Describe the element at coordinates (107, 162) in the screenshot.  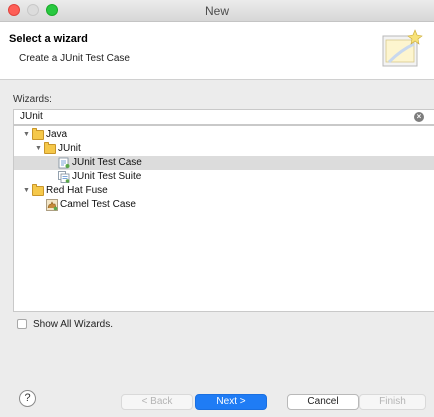
I see `tree-item-label: JUnit Test Case` at that location.